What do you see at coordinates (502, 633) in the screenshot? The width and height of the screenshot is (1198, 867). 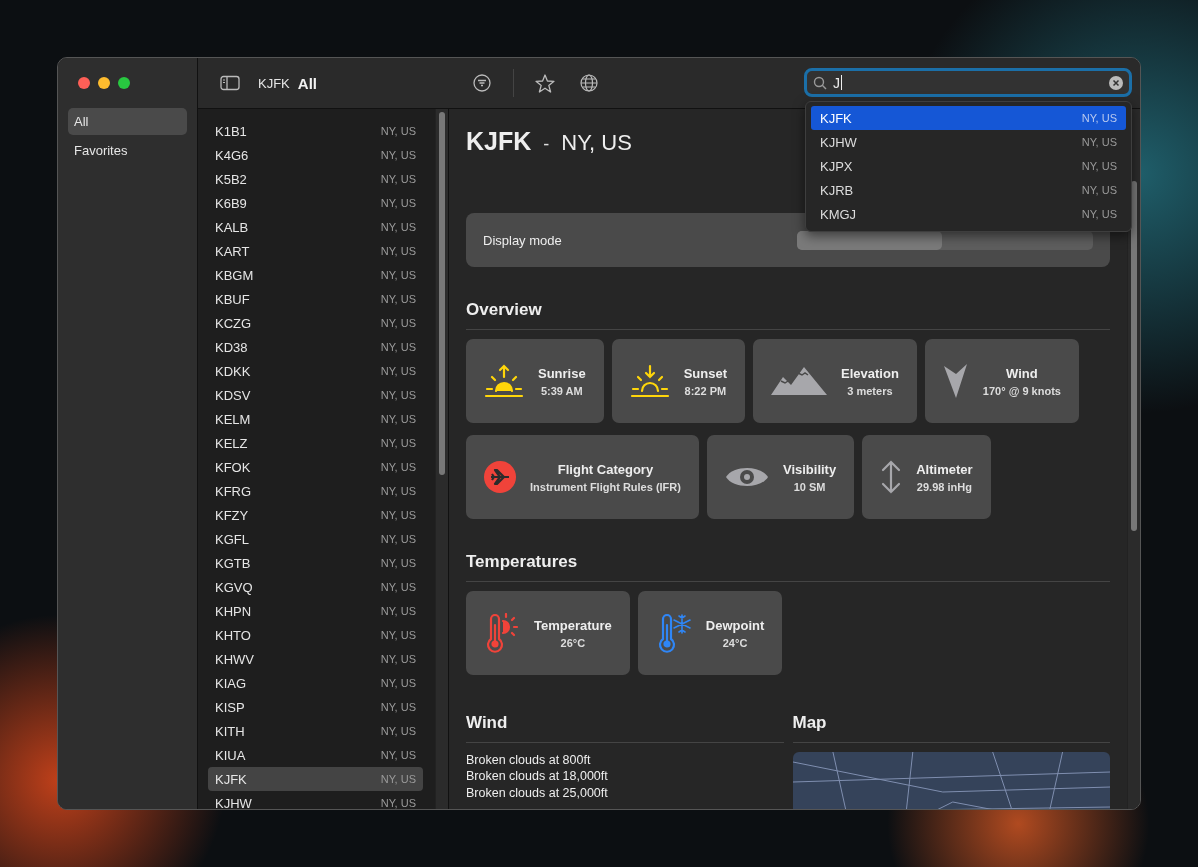 I see `thermometer-sun-icon` at bounding box center [502, 633].